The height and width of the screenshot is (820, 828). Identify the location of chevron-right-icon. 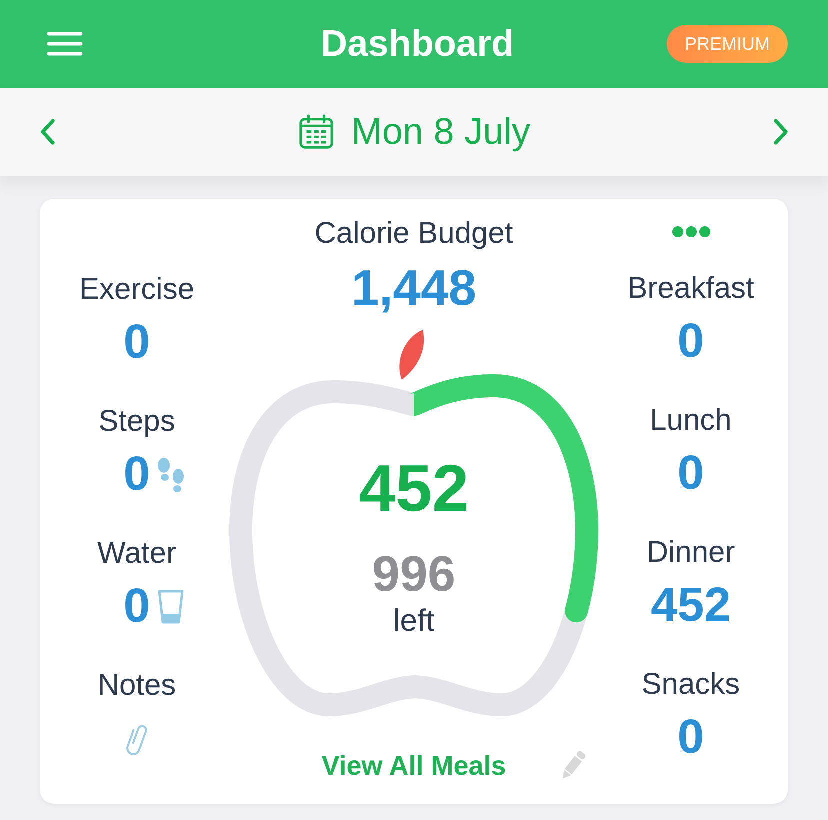
(780, 132).